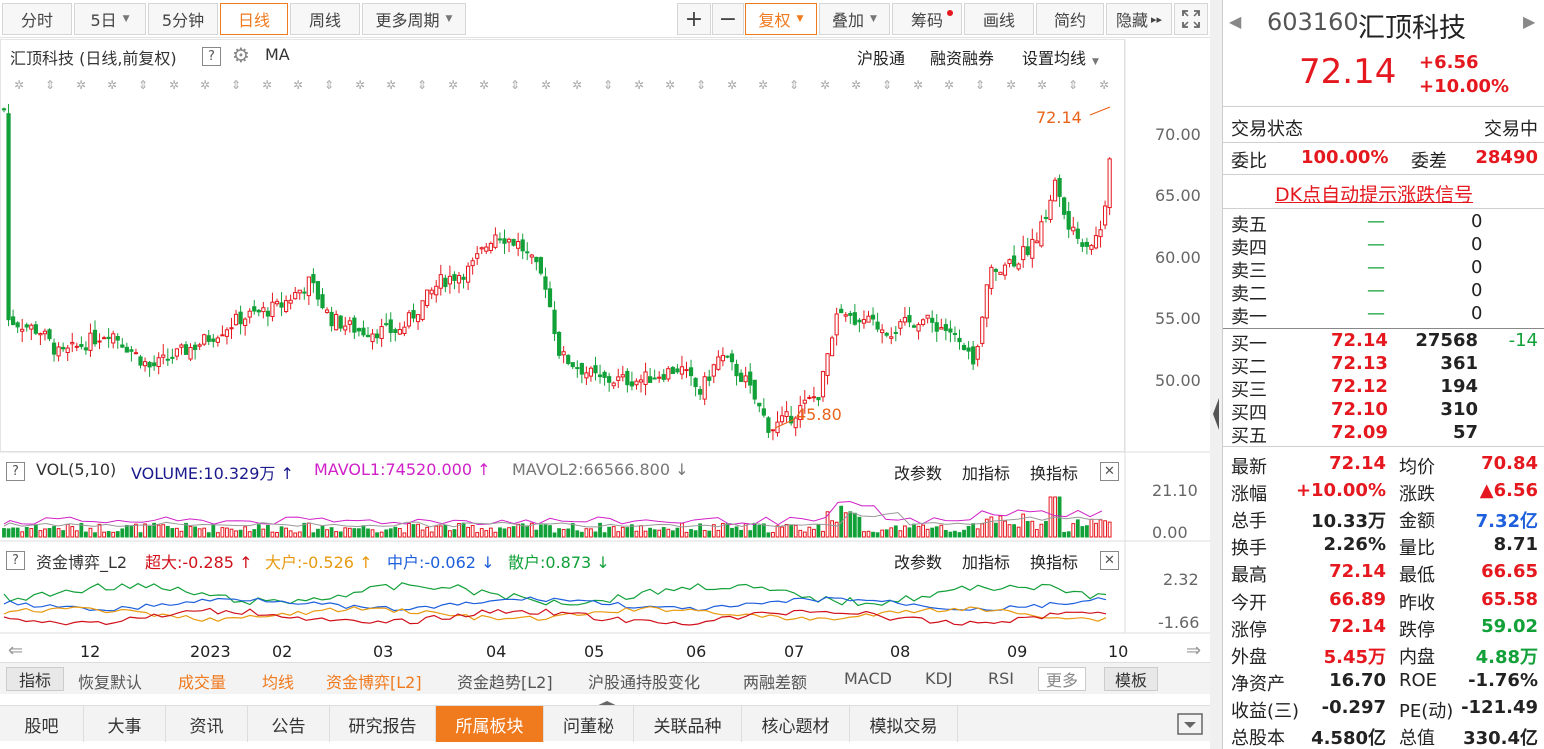 The width and height of the screenshot is (1544, 749). Describe the element at coordinates (1384, 365) in the screenshot. I see `buy-level-2: 买二 72.13 361` at that location.